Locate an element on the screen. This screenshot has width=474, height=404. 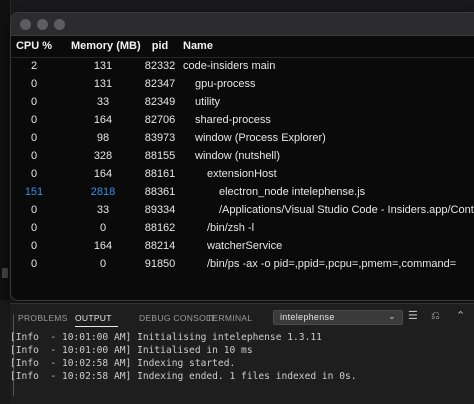
cpu-cell: 151 is located at coordinates (34, 192).